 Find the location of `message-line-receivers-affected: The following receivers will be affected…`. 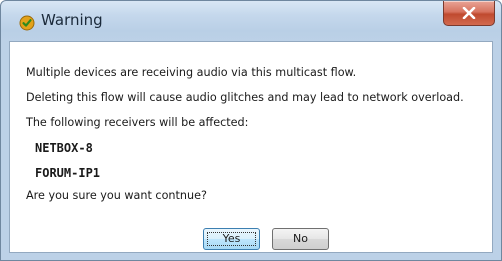

message-line-receivers-affected: The following receivers will be affected… is located at coordinates (137, 122).